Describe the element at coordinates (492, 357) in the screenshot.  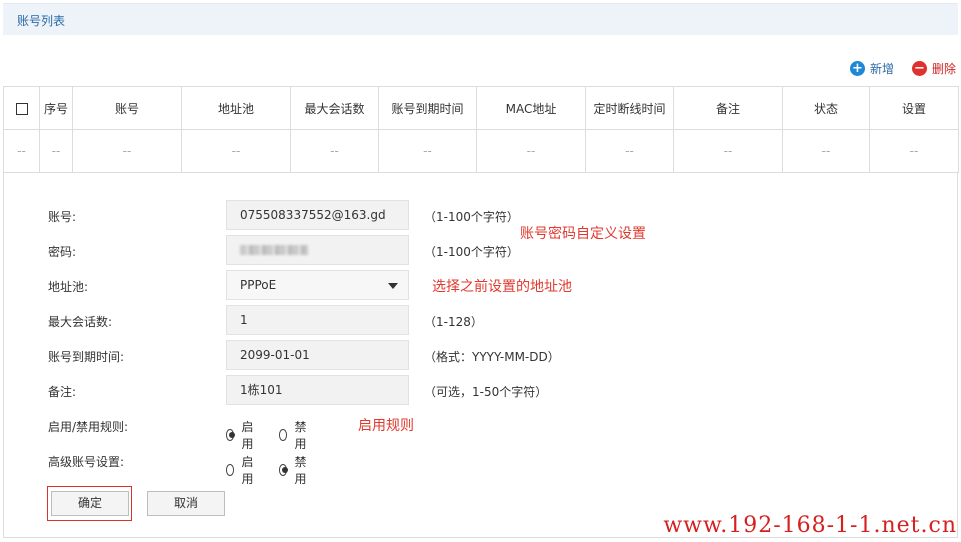
I see `expire-hint: （格式：YYYY-MM-DD）` at that location.